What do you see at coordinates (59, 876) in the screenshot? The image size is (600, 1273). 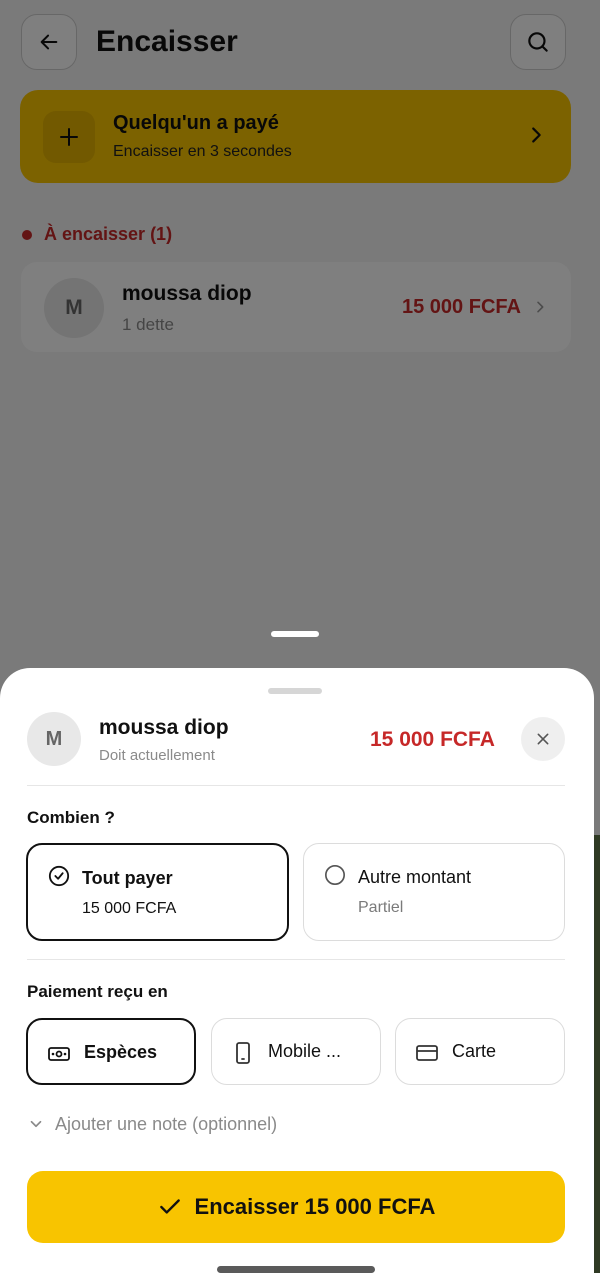 I see `check-circle-icon` at bounding box center [59, 876].